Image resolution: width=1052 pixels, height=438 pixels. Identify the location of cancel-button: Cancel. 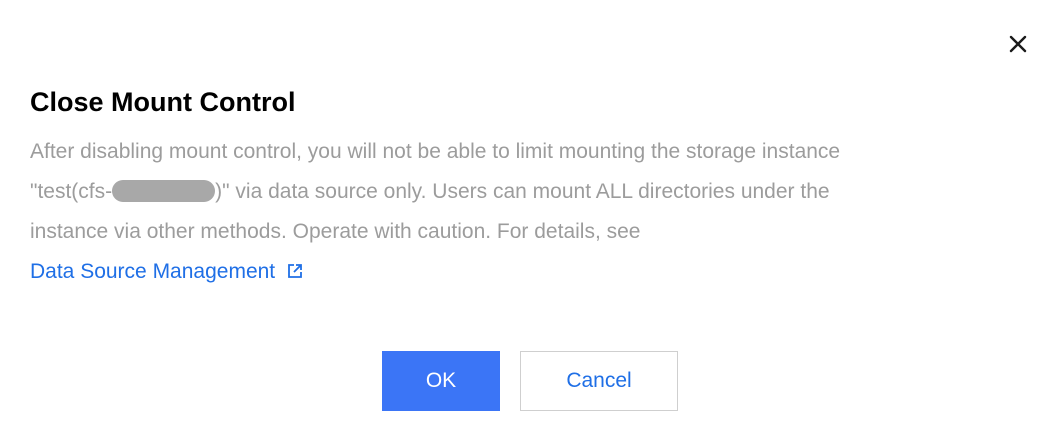
(599, 381).